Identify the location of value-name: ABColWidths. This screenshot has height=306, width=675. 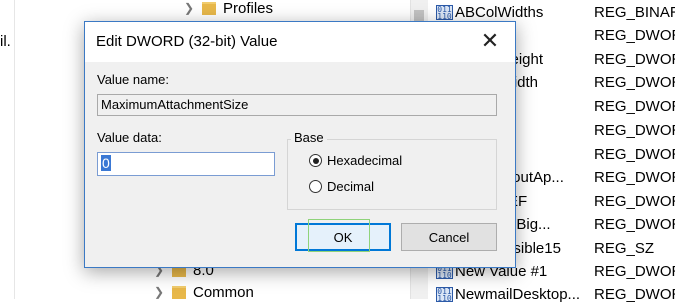
(499, 12).